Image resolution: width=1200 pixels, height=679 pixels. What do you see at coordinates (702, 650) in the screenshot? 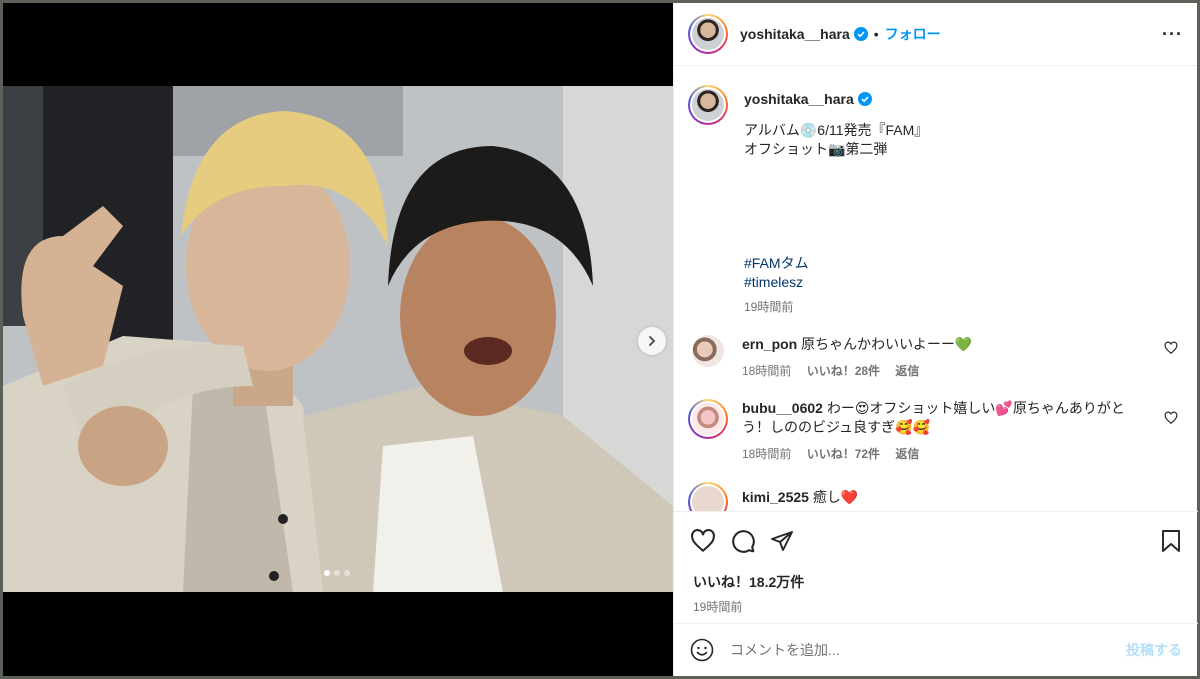
I see `emoji-icon` at bounding box center [702, 650].